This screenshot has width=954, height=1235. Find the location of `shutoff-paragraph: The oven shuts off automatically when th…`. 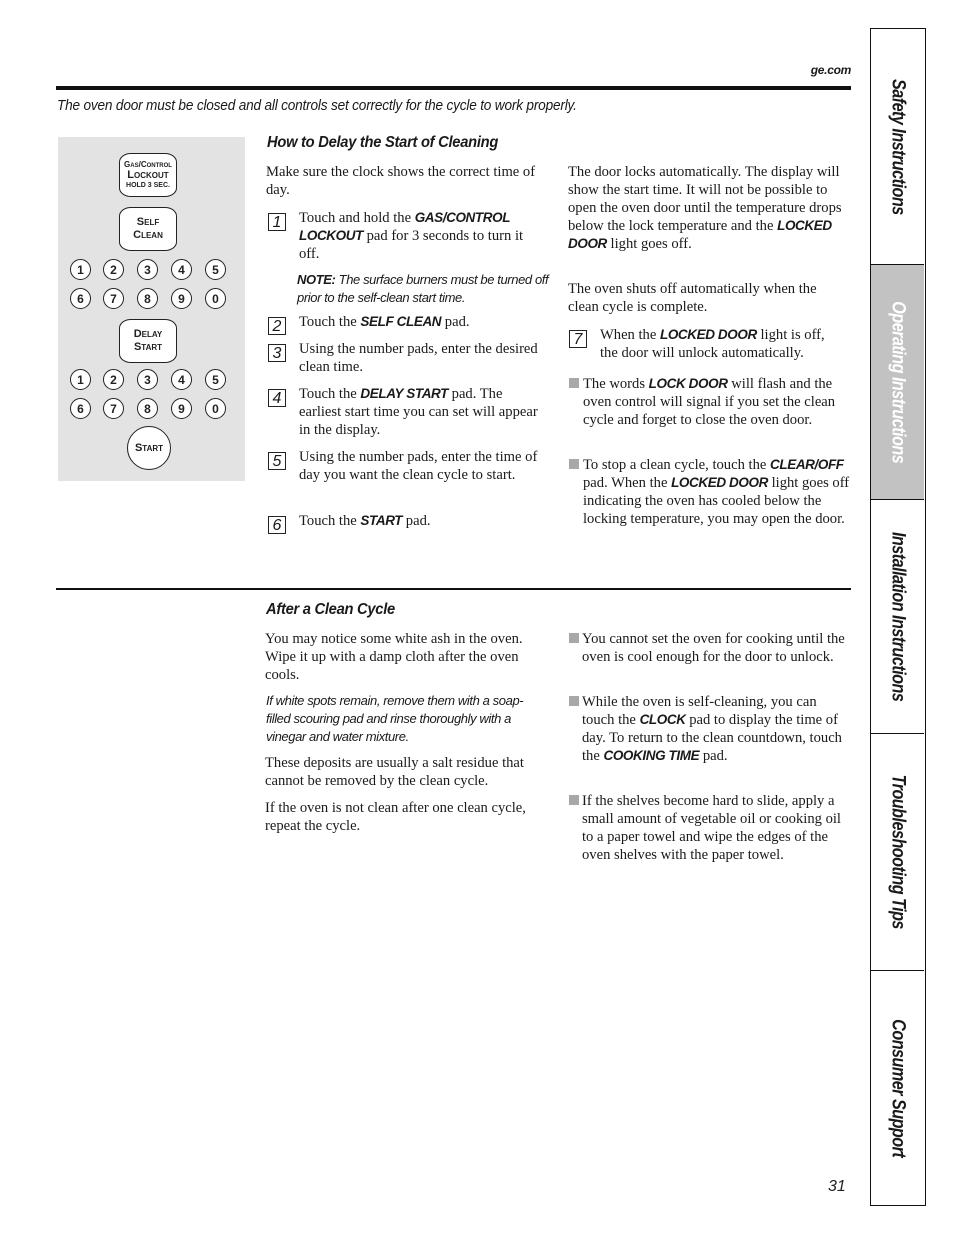

shutoff-paragraph: The oven shuts off automatically when th… is located at coordinates (692, 298).